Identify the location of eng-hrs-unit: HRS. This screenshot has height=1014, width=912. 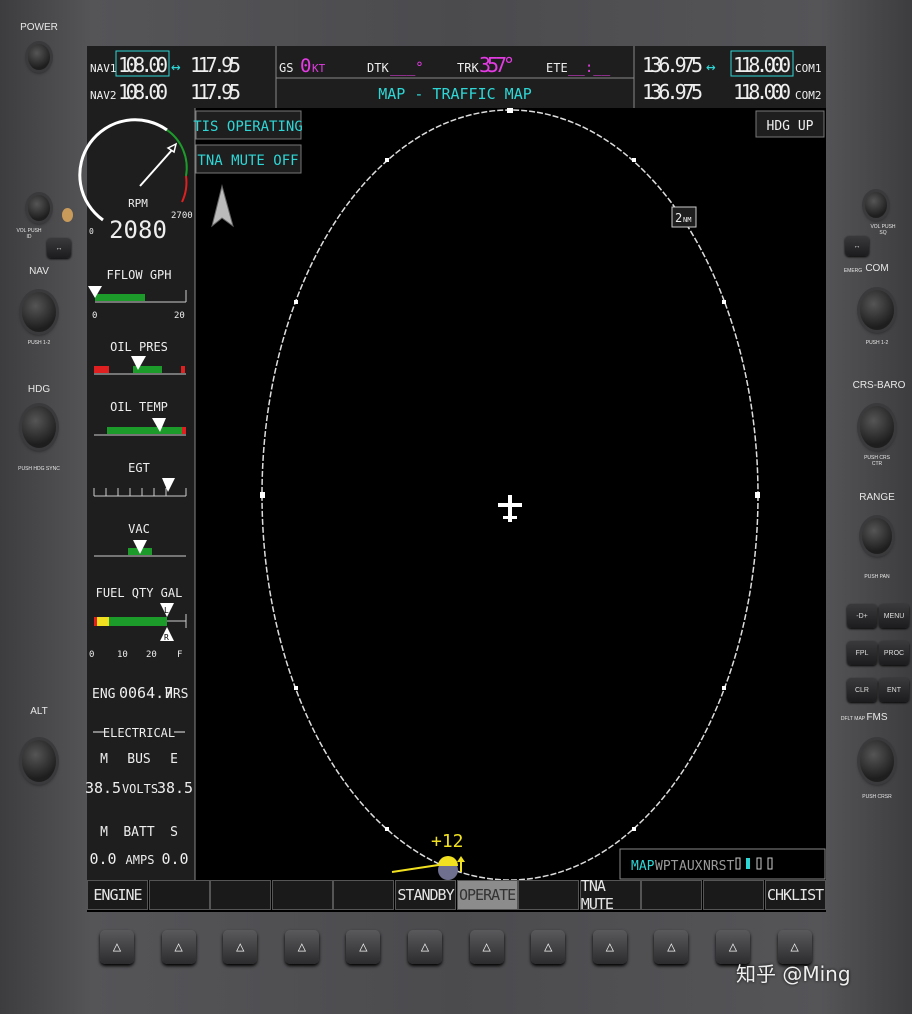
(176, 694).